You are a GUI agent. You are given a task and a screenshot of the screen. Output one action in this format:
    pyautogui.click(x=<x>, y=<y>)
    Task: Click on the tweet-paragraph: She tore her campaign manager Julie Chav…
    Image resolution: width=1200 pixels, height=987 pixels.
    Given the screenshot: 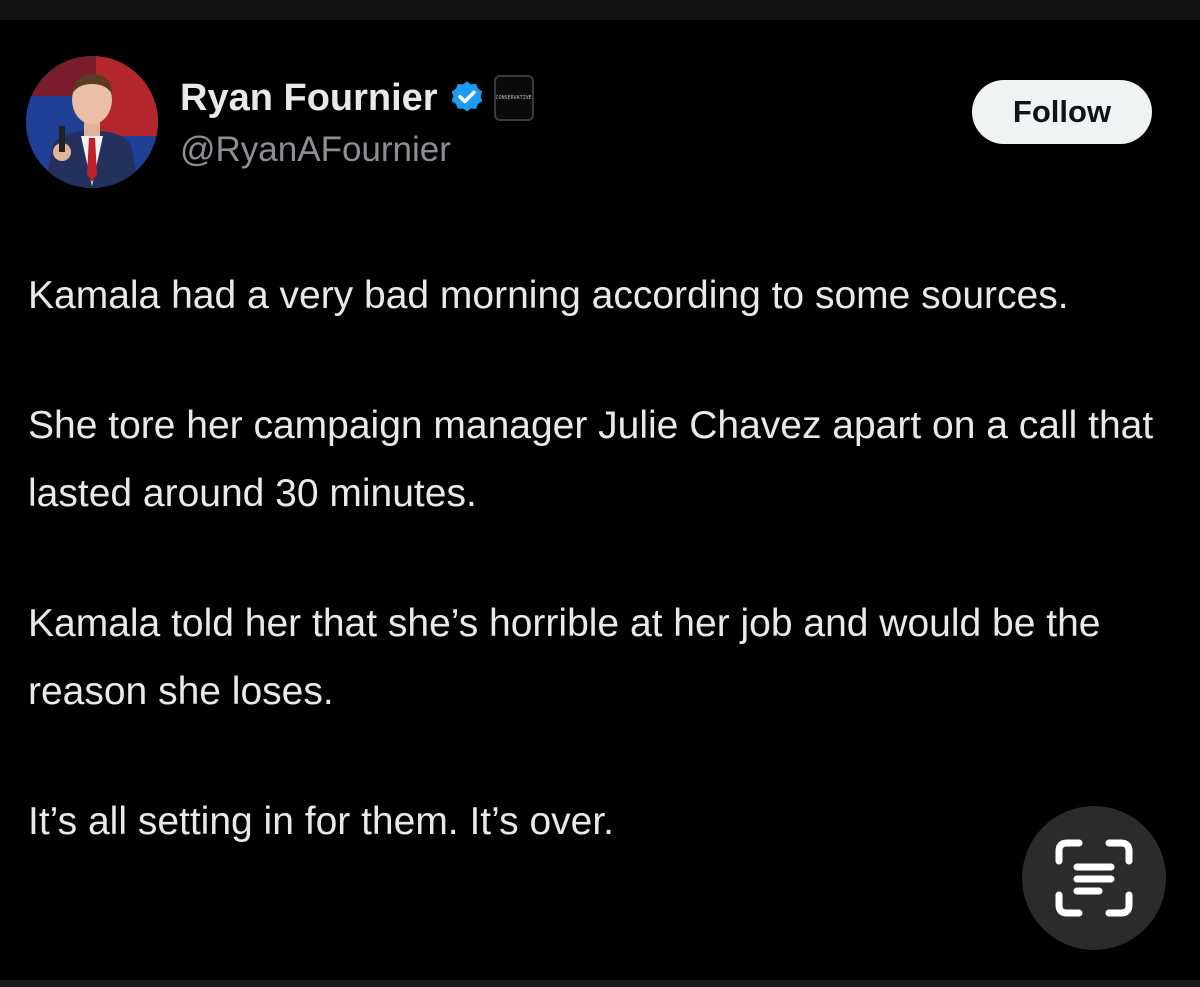 What is the action you would take?
    pyautogui.click(x=591, y=459)
    